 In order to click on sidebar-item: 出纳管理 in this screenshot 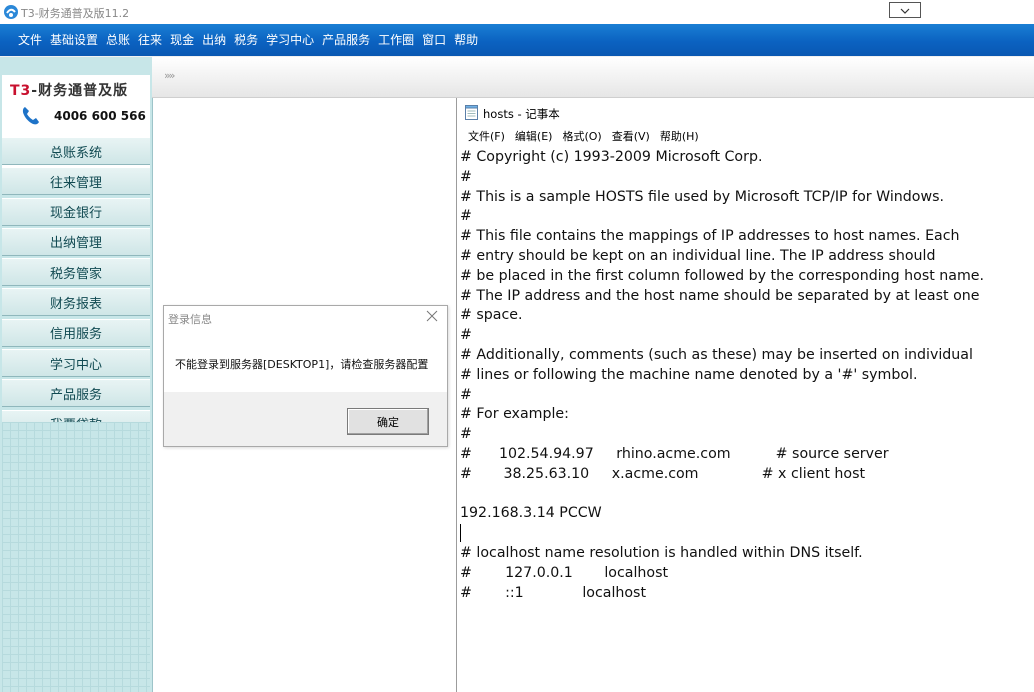, I will do `click(76, 241)`.